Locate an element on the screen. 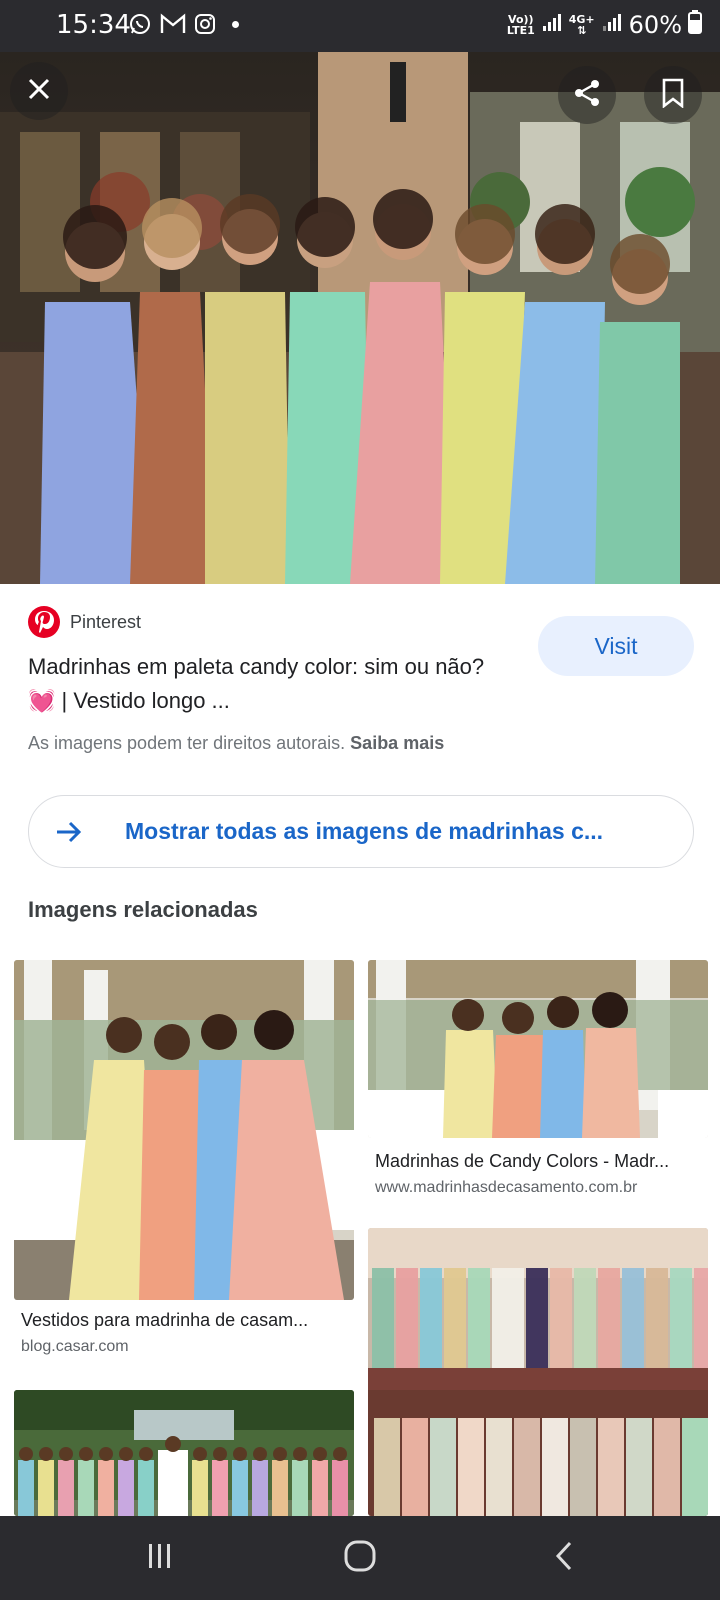 This screenshot has width=720, height=1600. share-icon is located at coordinates (587, 95).